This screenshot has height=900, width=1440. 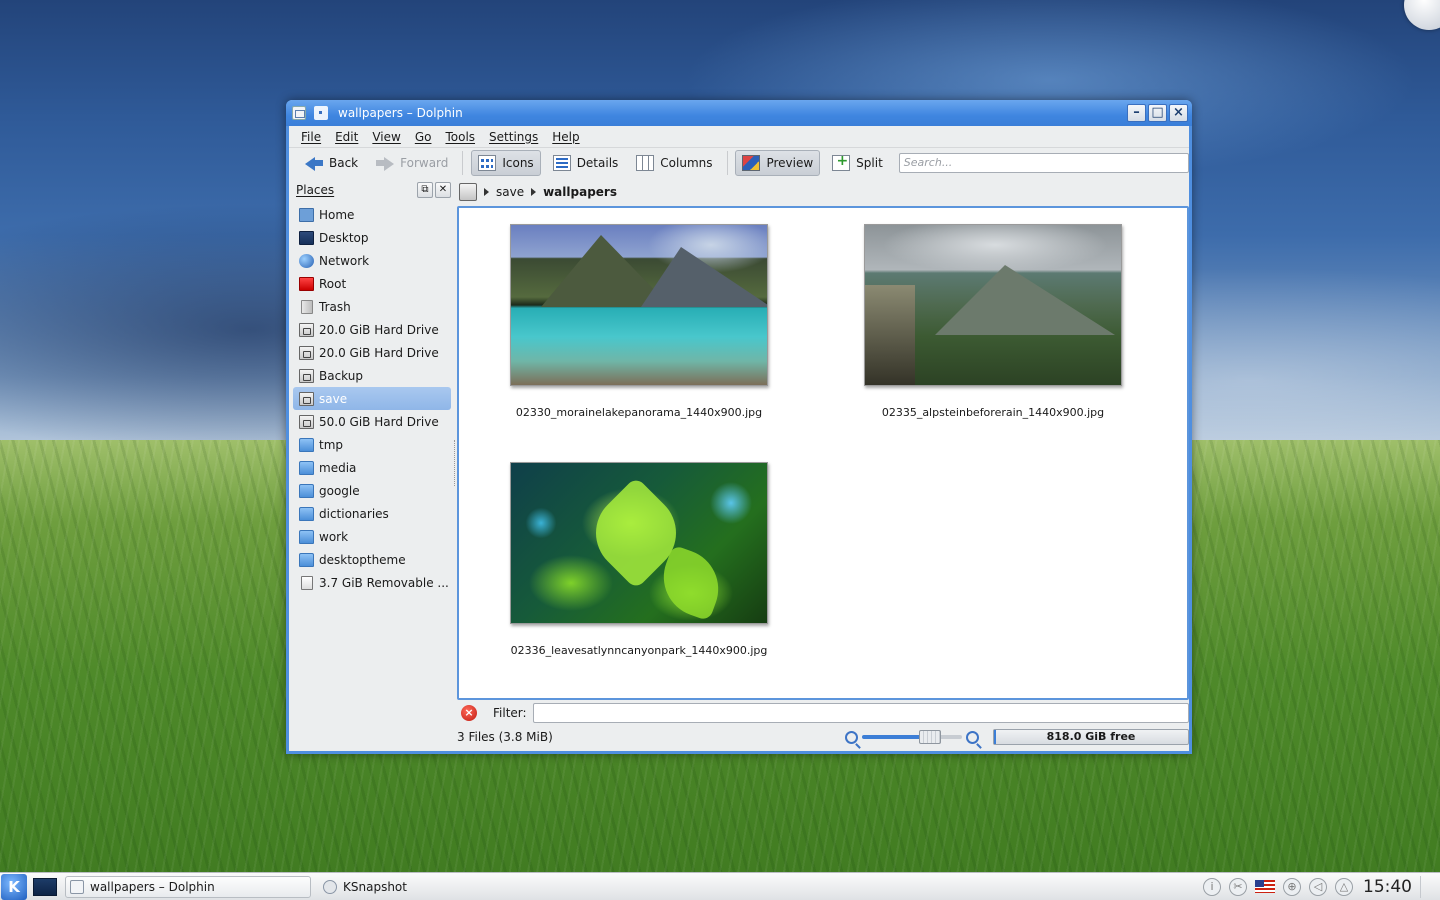 I want to click on scissors-icon: ✂, so click(x=1238, y=886).